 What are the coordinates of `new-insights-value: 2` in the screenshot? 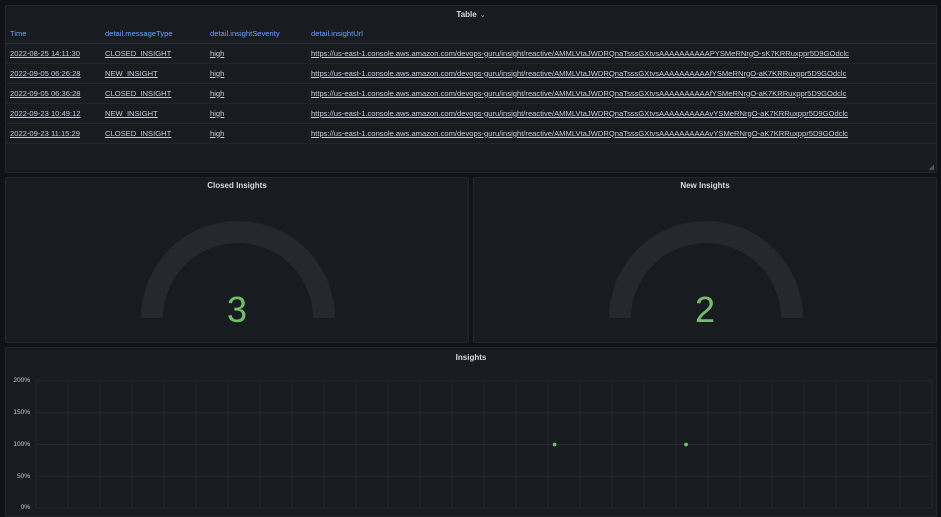 It's located at (705, 309).